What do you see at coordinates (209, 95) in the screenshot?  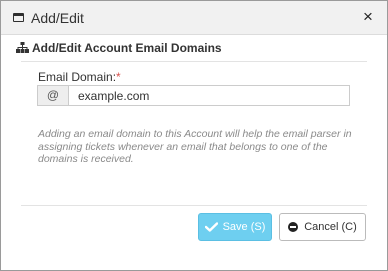 I see `email-domain-input` at bounding box center [209, 95].